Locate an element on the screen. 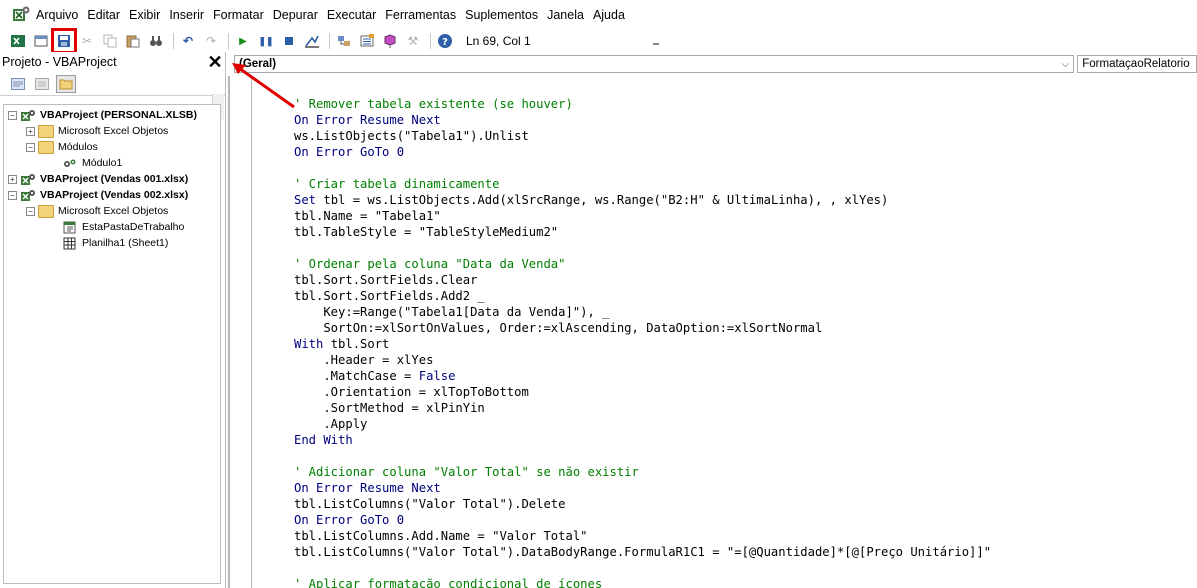 The height and width of the screenshot is (588, 1197). code-text-segment: .Apply is located at coordinates (331, 424).